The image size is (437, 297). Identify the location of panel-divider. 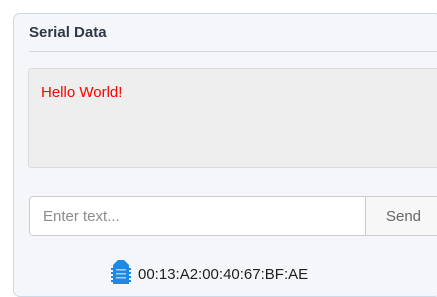
(233, 51).